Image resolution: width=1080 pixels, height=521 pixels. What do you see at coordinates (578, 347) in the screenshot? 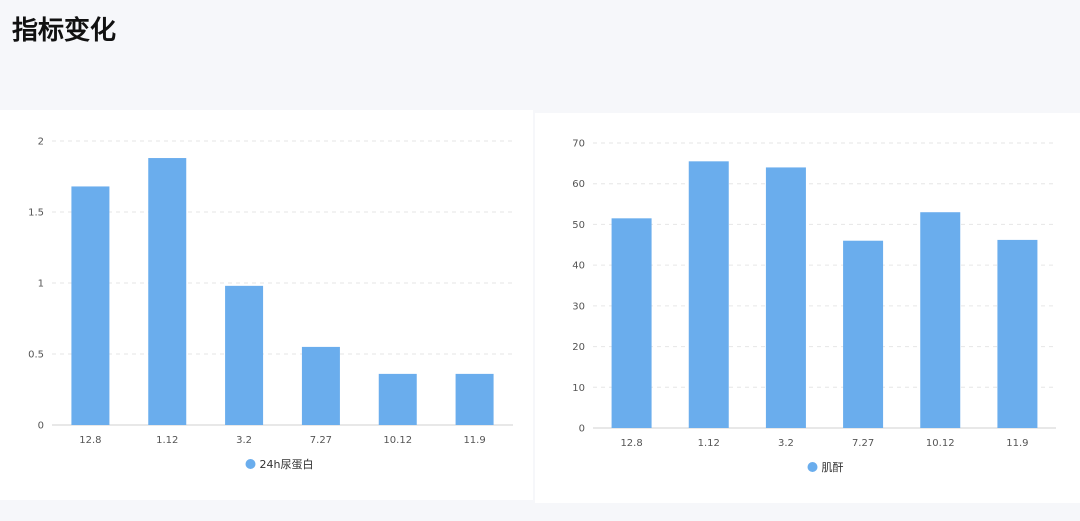
I see `y-tick-label: 20` at bounding box center [578, 347].